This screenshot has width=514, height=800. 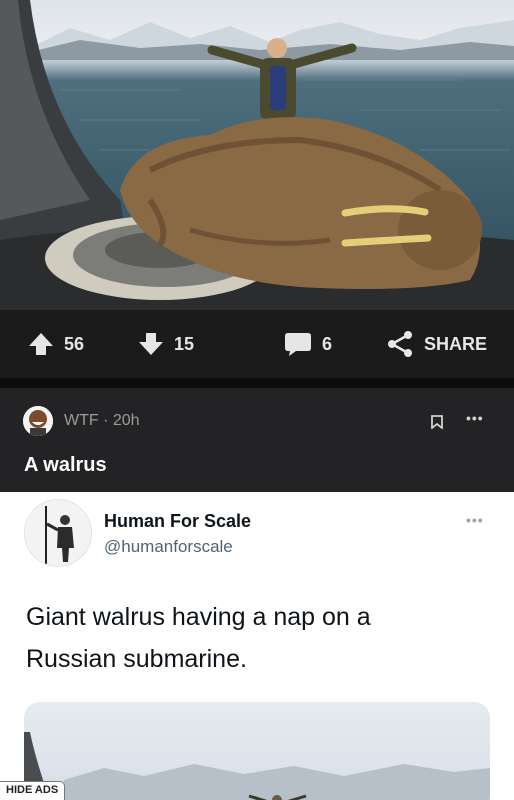 I want to click on post-meta: WTF · 20h, so click(x=102, y=421).